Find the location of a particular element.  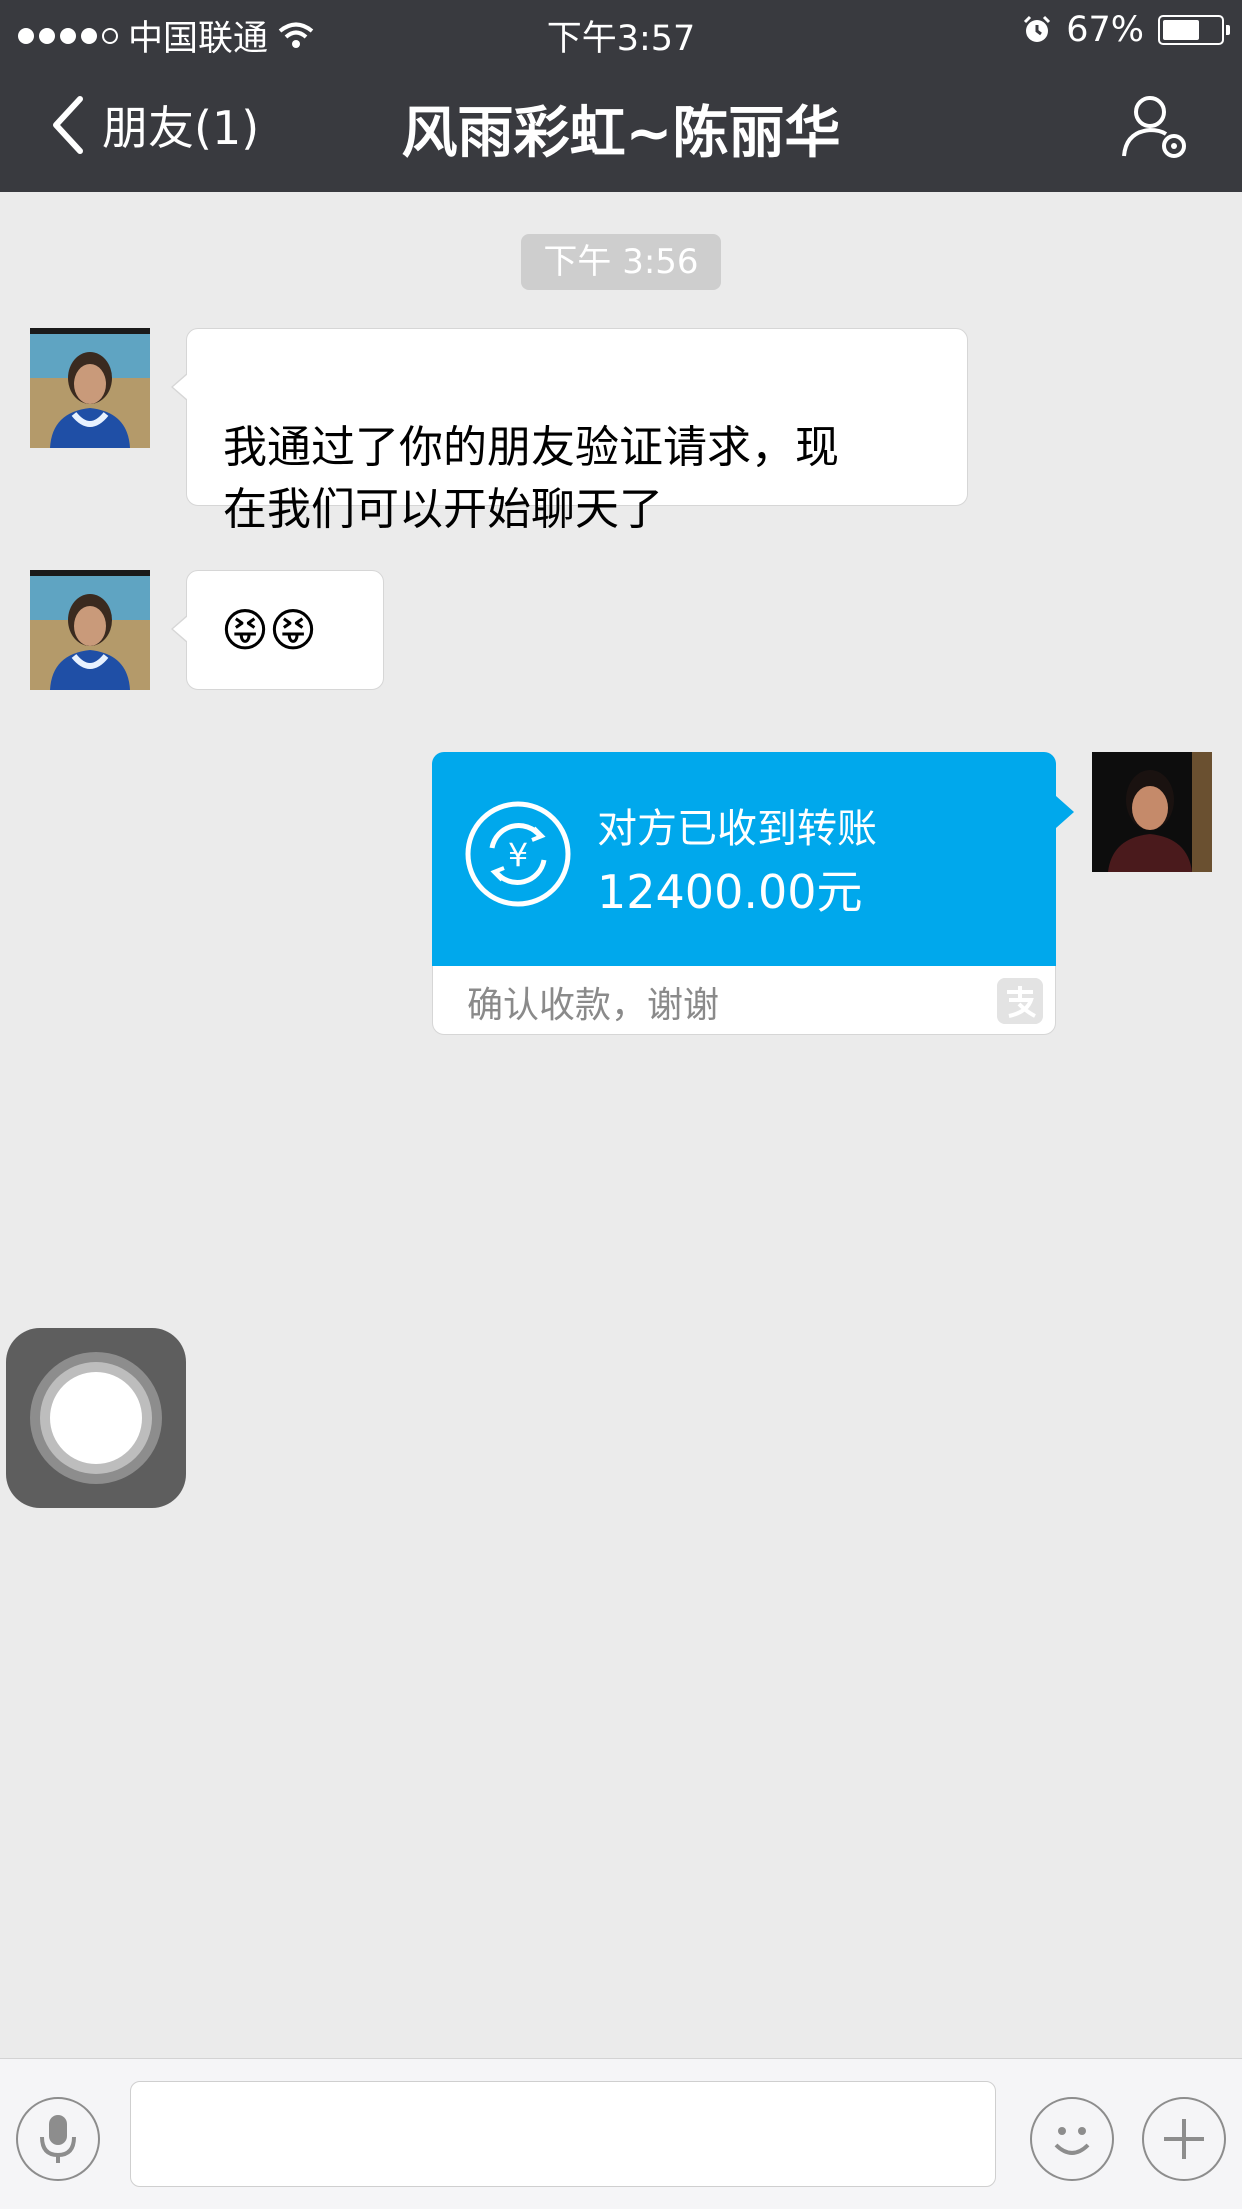

status-right: 67% is located at coordinates (1126, 30).